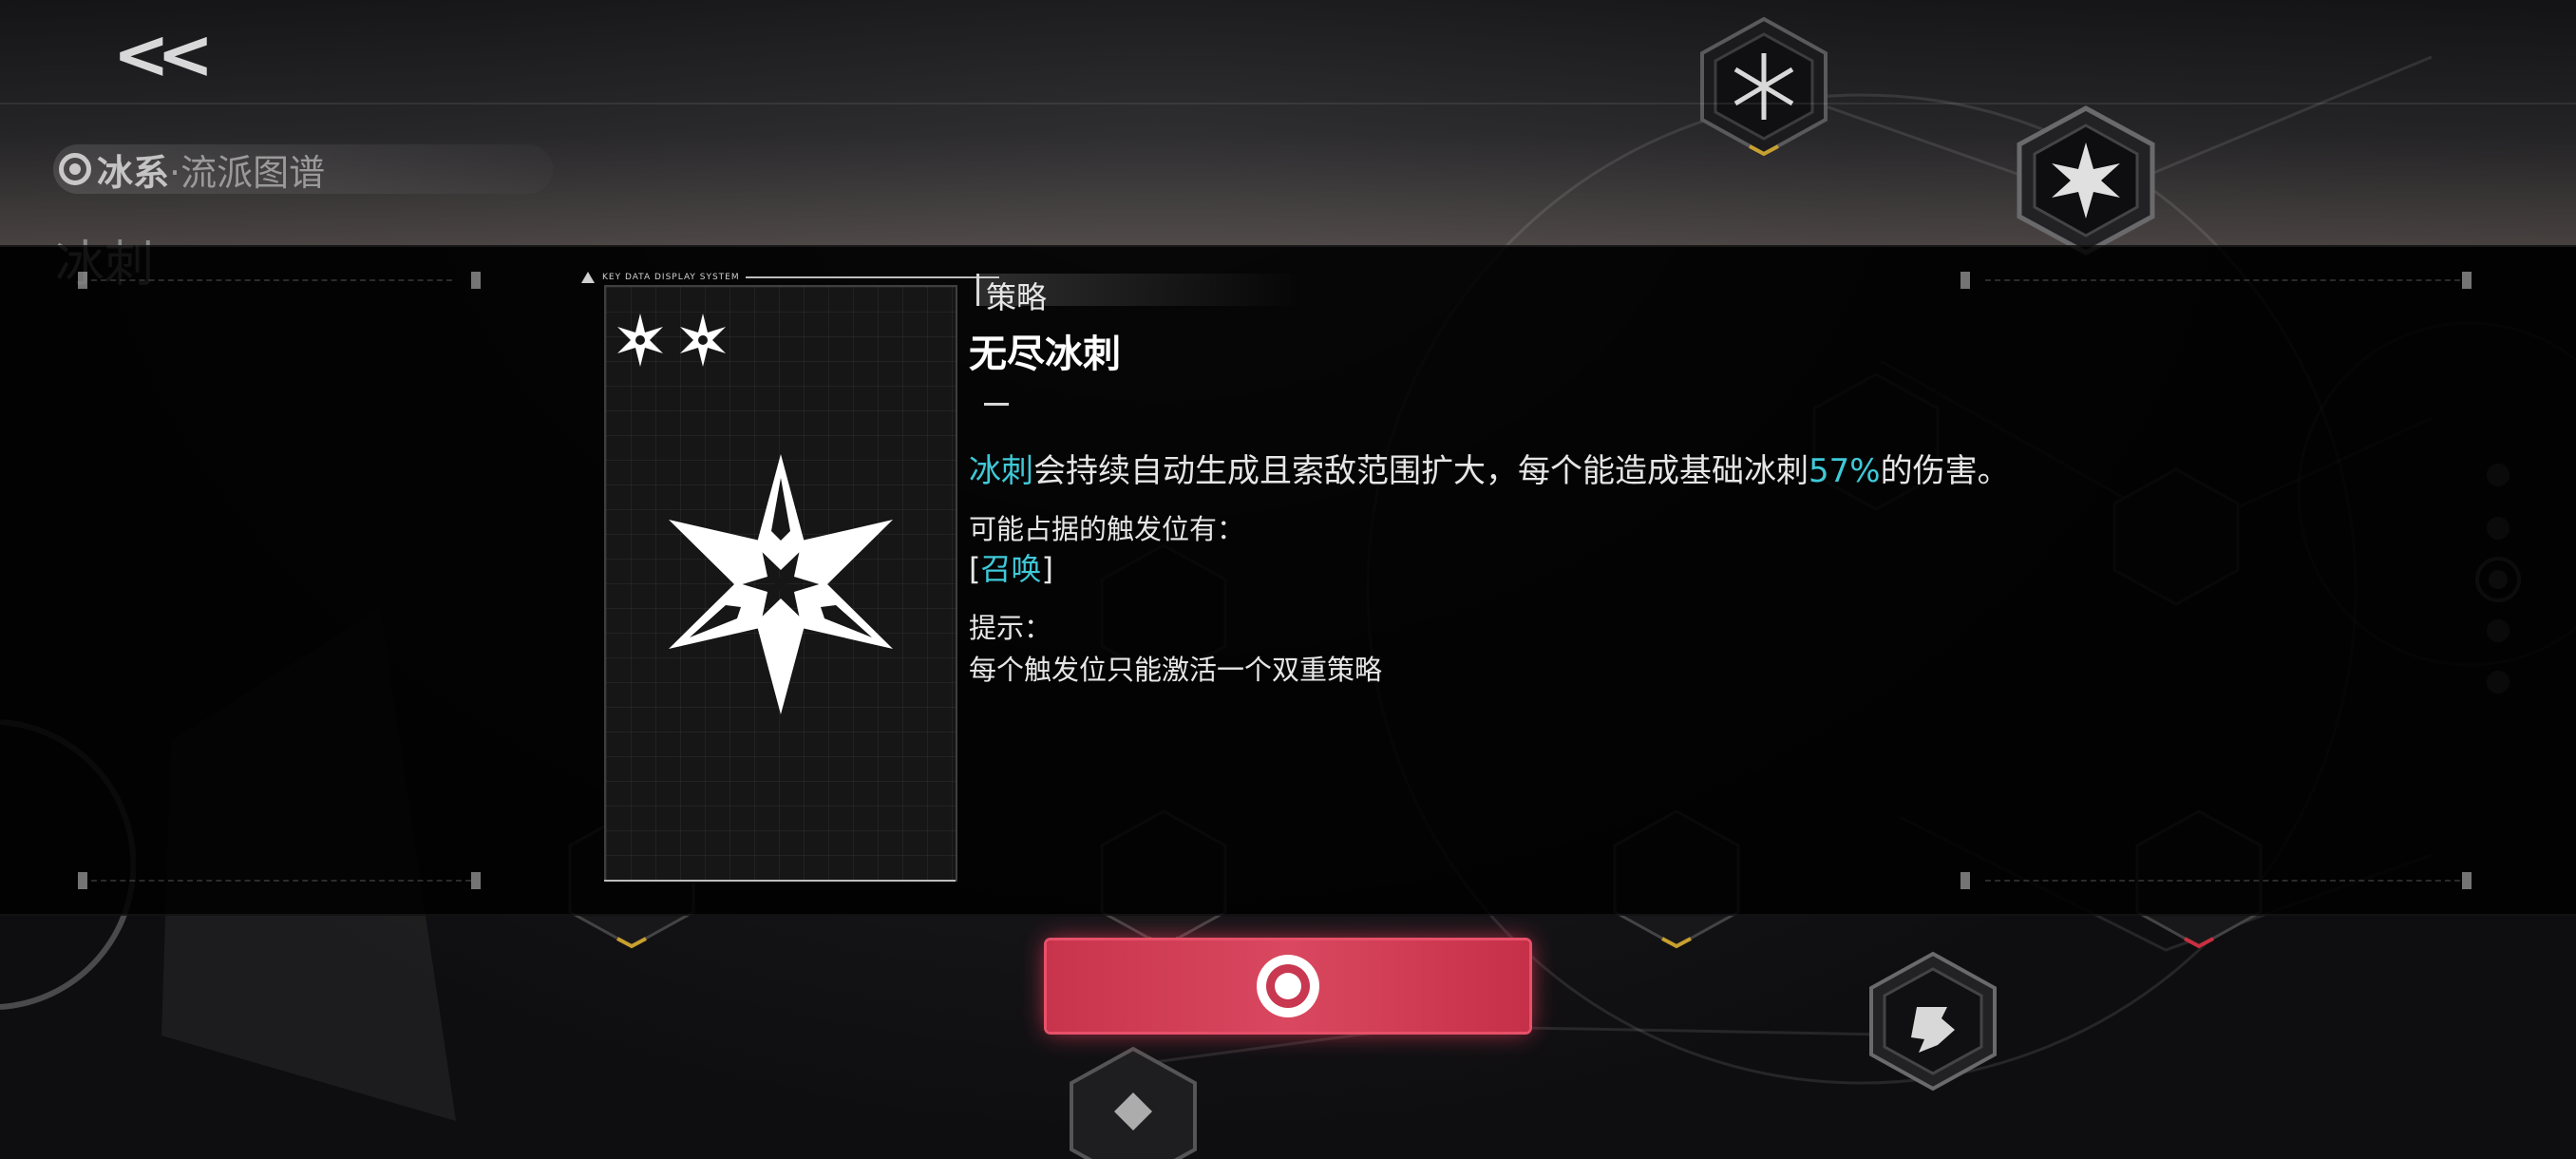 The height and width of the screenshot is (1159, 2576). I want to click on rarity-stars, so click(671, 340).